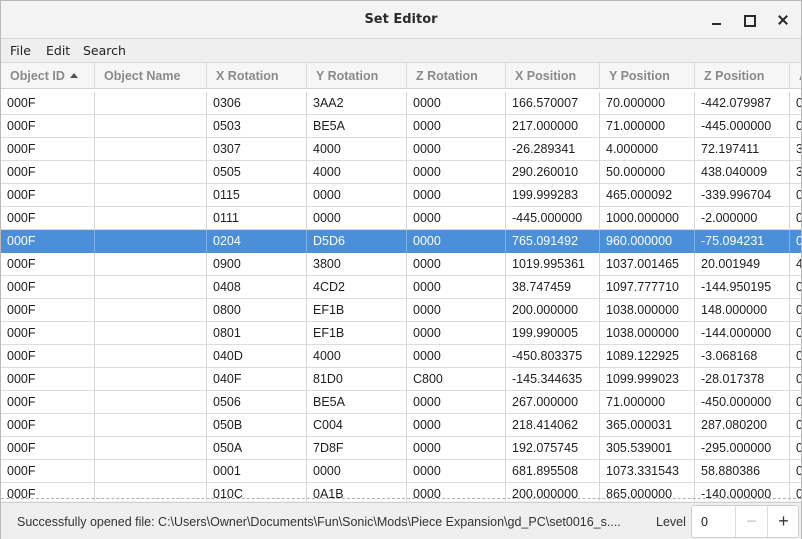 This screenshot has height=539, width=802. Describe the element at coordinates (357, 264) in the screenshot. I see `cell-y-rotation: 3800` at that location.